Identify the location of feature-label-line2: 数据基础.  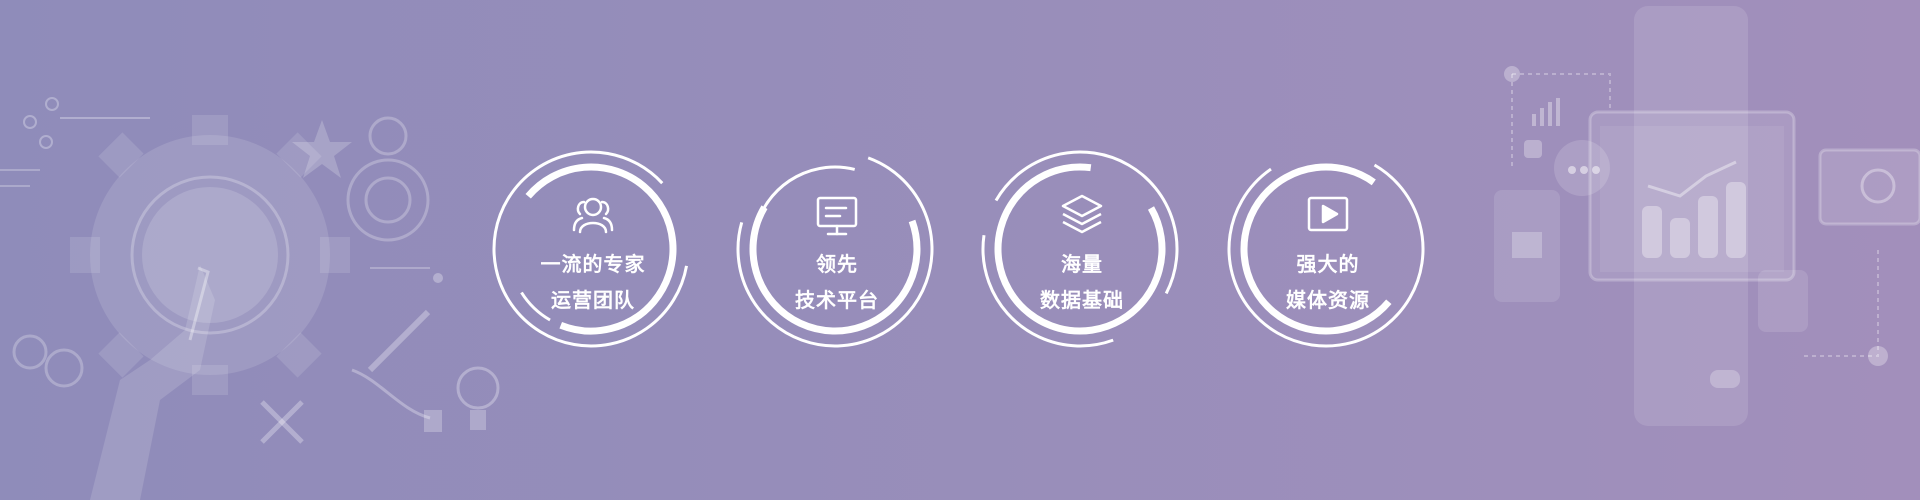
(1082, 300).